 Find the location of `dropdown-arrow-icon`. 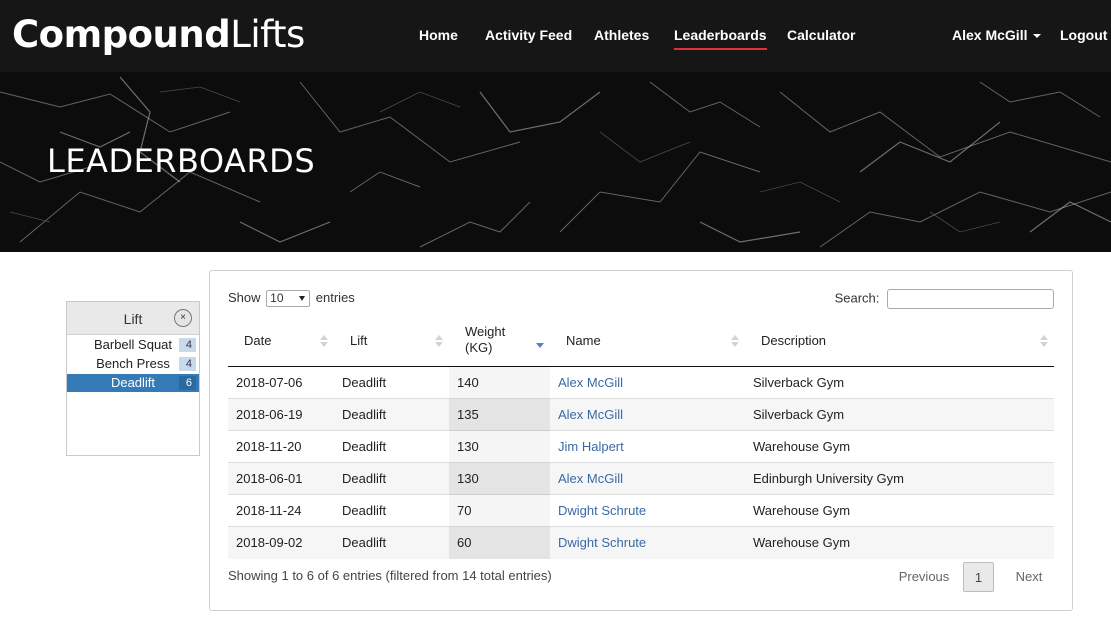

dropdown-arrow-icon is located at coordinates (302, 299).